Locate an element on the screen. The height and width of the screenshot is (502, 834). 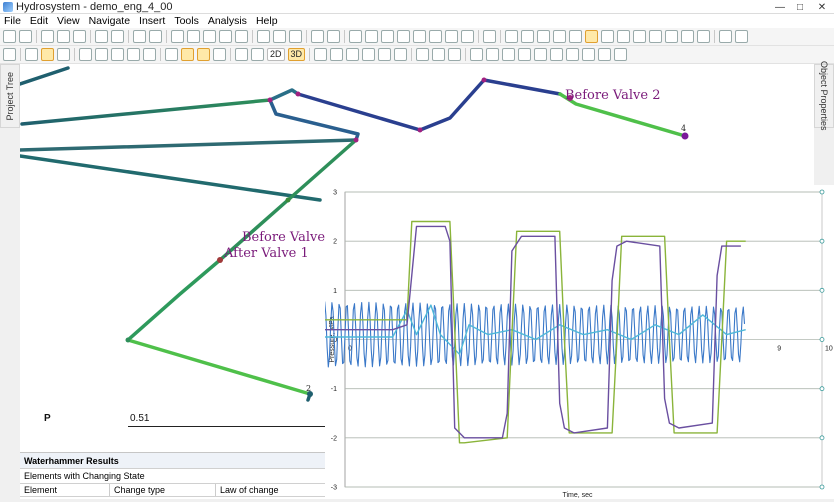
reservoir-icon is located at coordinates (369, 54).